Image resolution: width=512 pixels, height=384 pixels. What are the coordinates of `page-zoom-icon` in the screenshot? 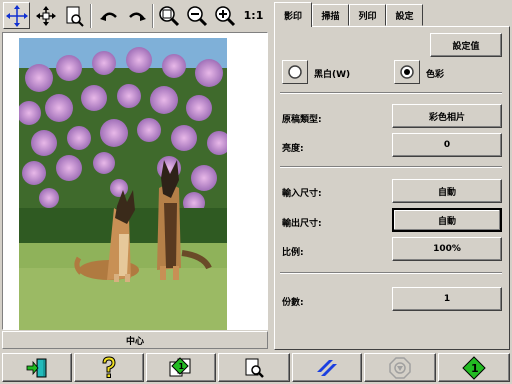 It's located at (73, 15).